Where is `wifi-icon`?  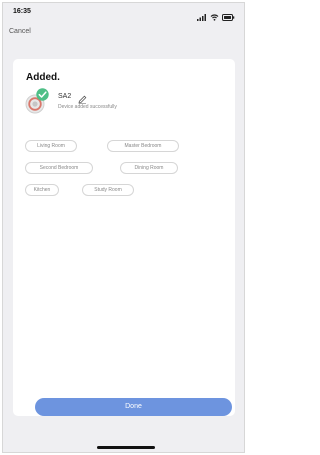 wifi-icon is located at coordinates (214, 17).